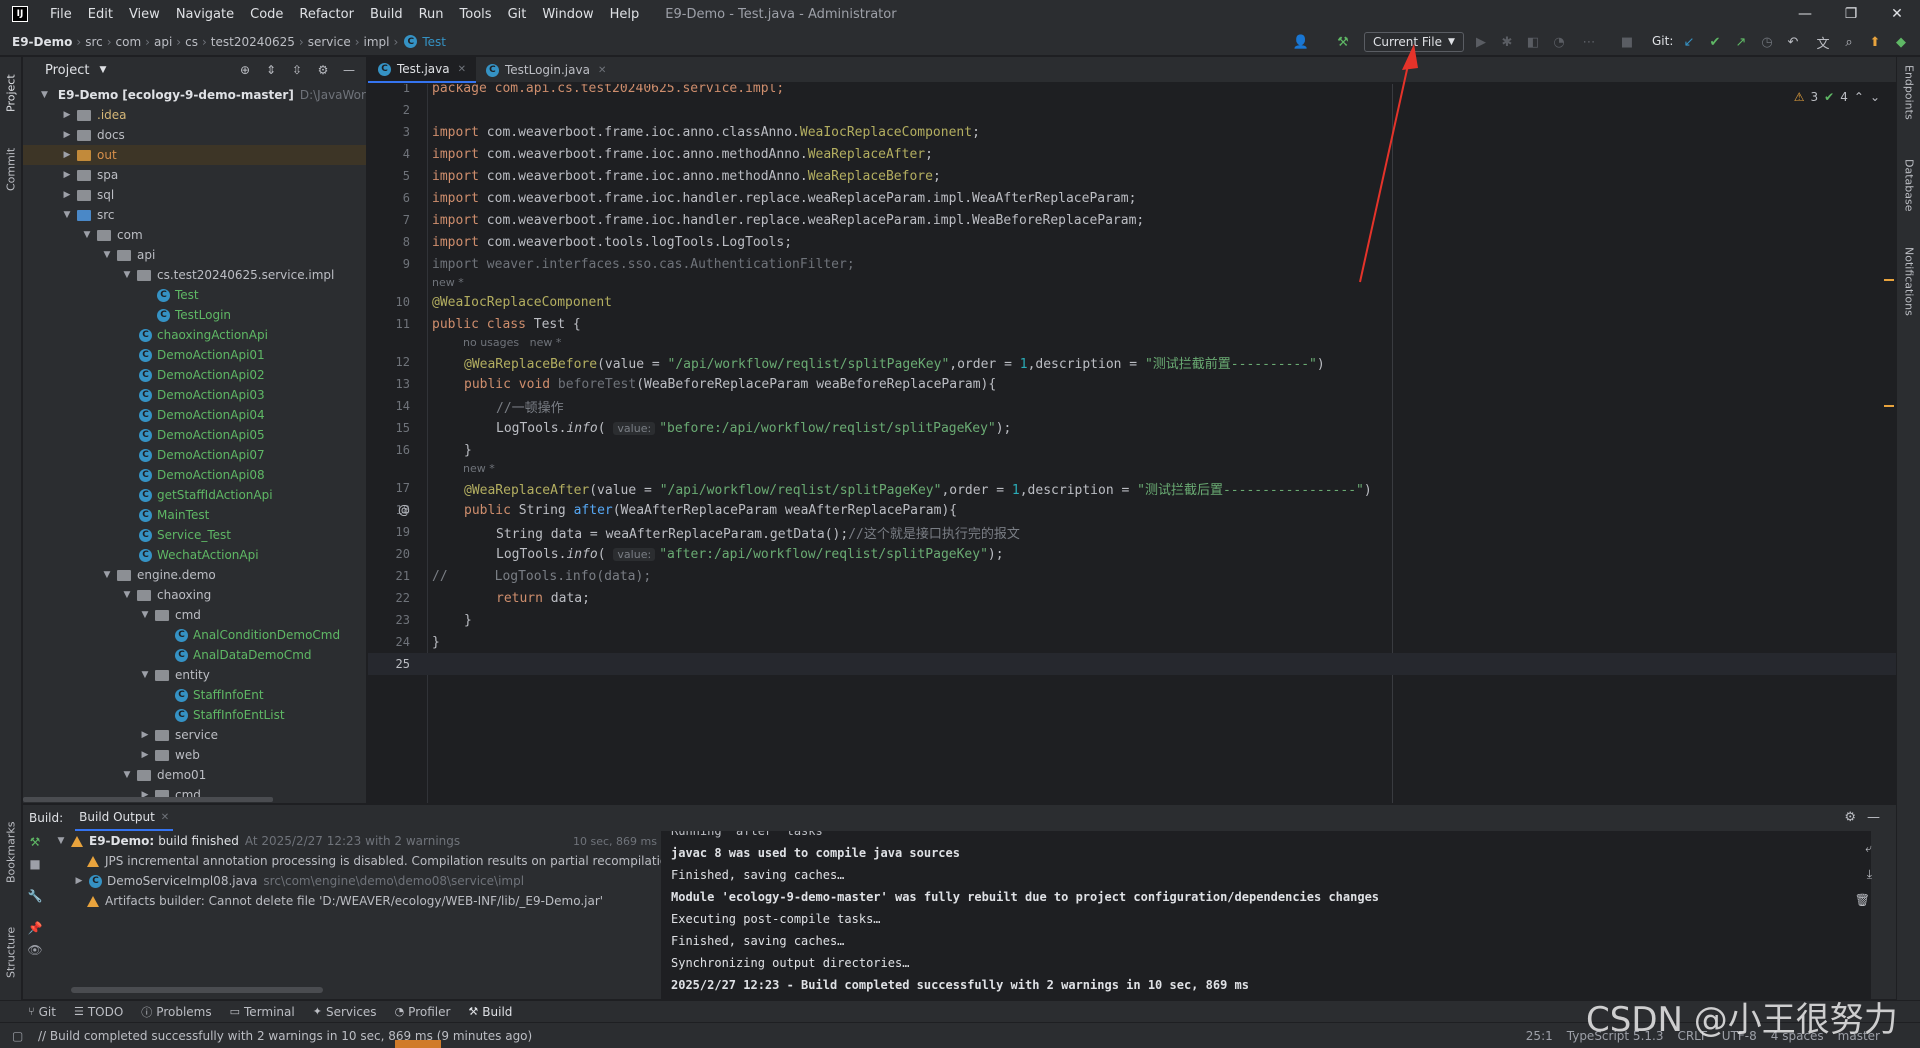 This screenshot has height=1048, width=1920. Describe the element at coordinates (35, 954) in the screenshot. I see `eye-icon: 👁` at that location.